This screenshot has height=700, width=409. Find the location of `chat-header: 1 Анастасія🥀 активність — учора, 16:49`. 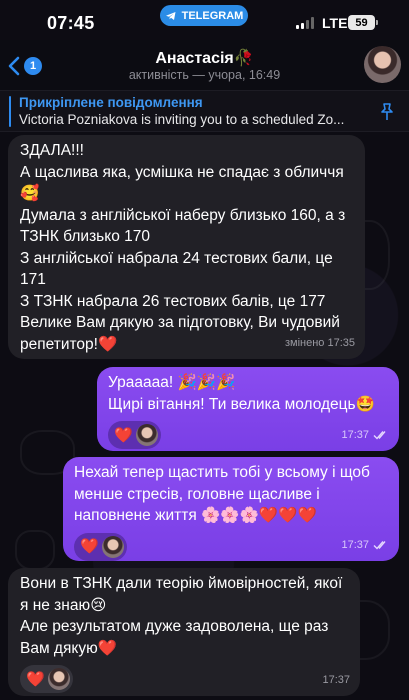

chat-header: 1 Анастасія🥀 активність — учора, 16:49 is located at coordinates (204, 65).